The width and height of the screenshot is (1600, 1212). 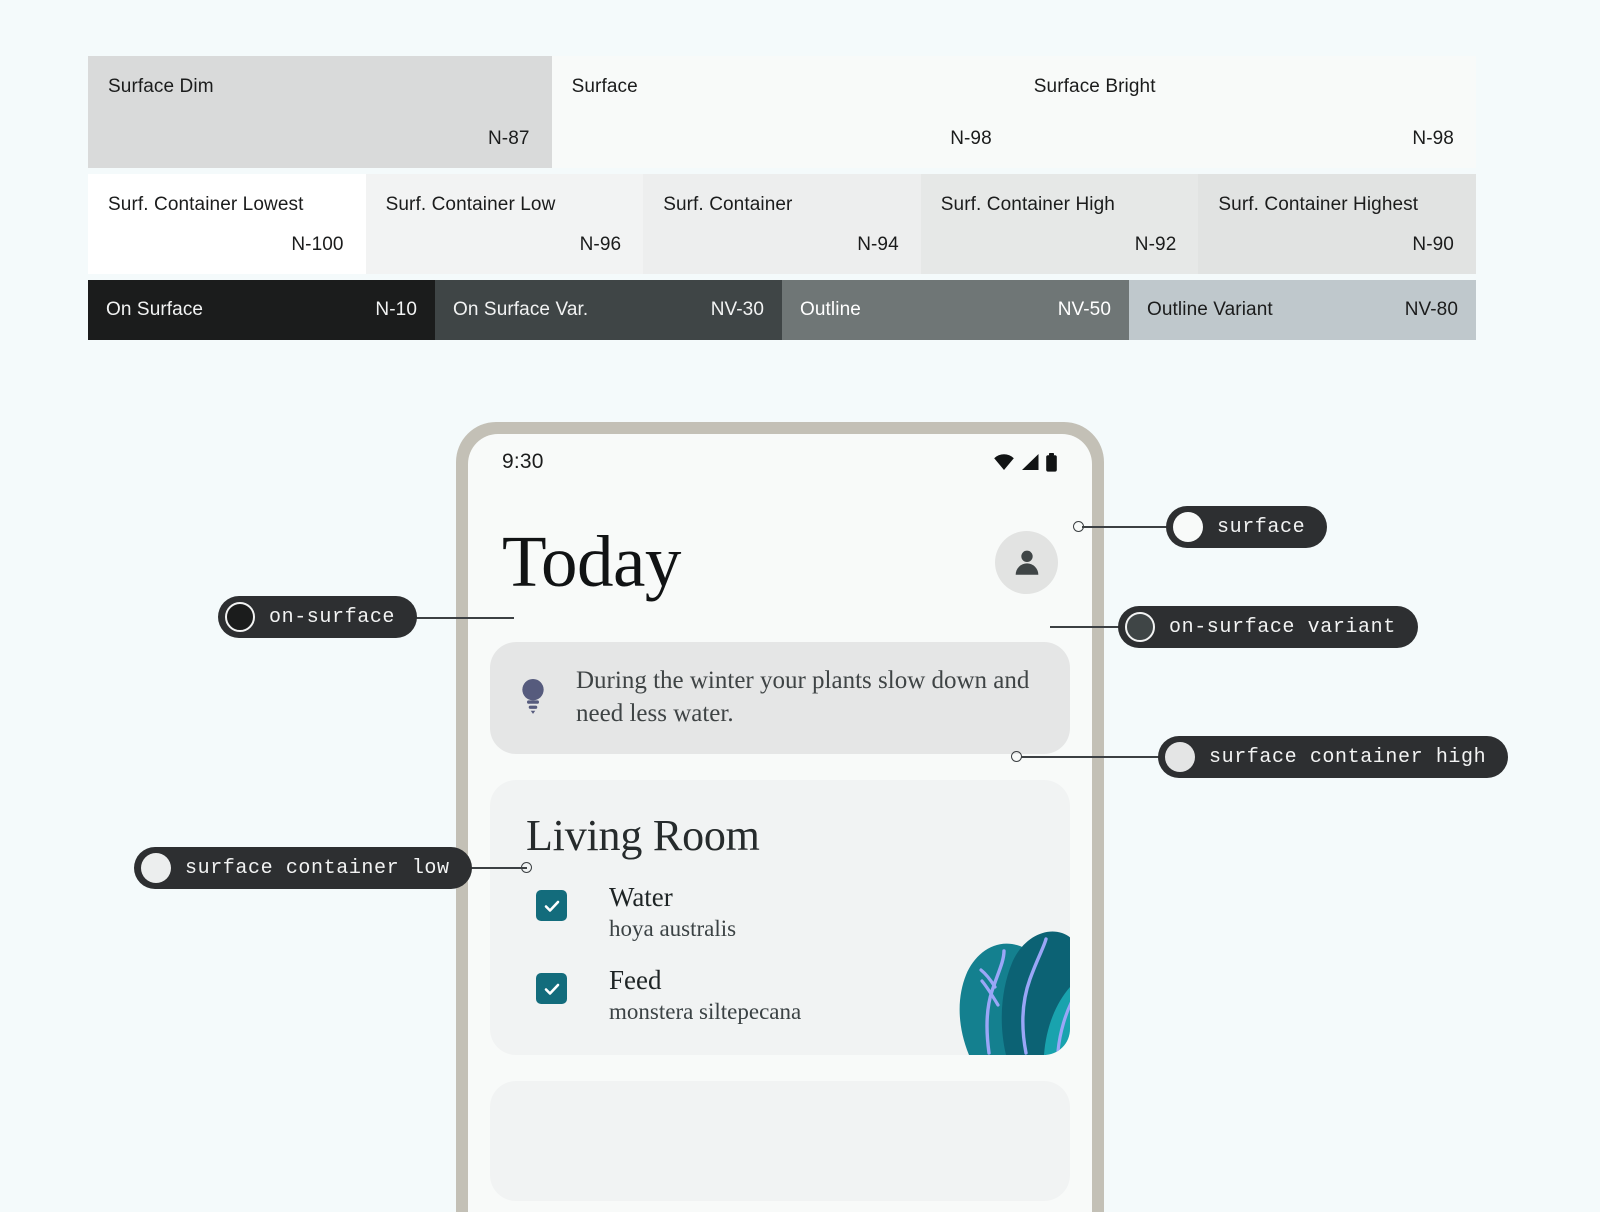 I want to click on annotation-pill-surface-container-high: surface container high, so click(x=1333, y=757).